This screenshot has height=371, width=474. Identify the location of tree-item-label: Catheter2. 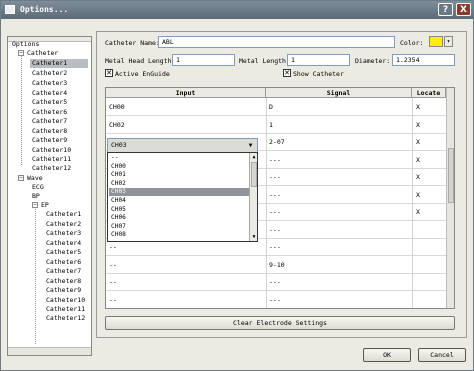
(64, 224).